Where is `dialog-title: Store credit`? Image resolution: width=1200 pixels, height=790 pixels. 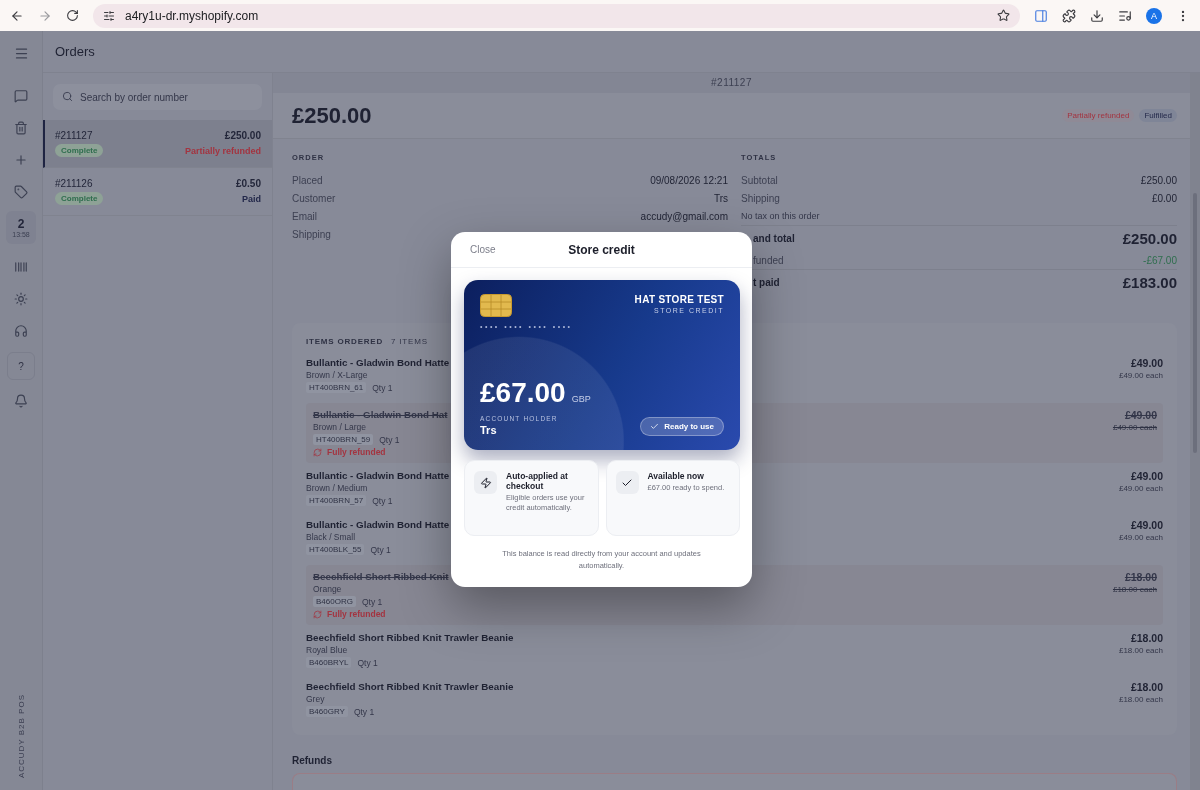
dialog-title: Store credit is located at coordinates (601, 249).